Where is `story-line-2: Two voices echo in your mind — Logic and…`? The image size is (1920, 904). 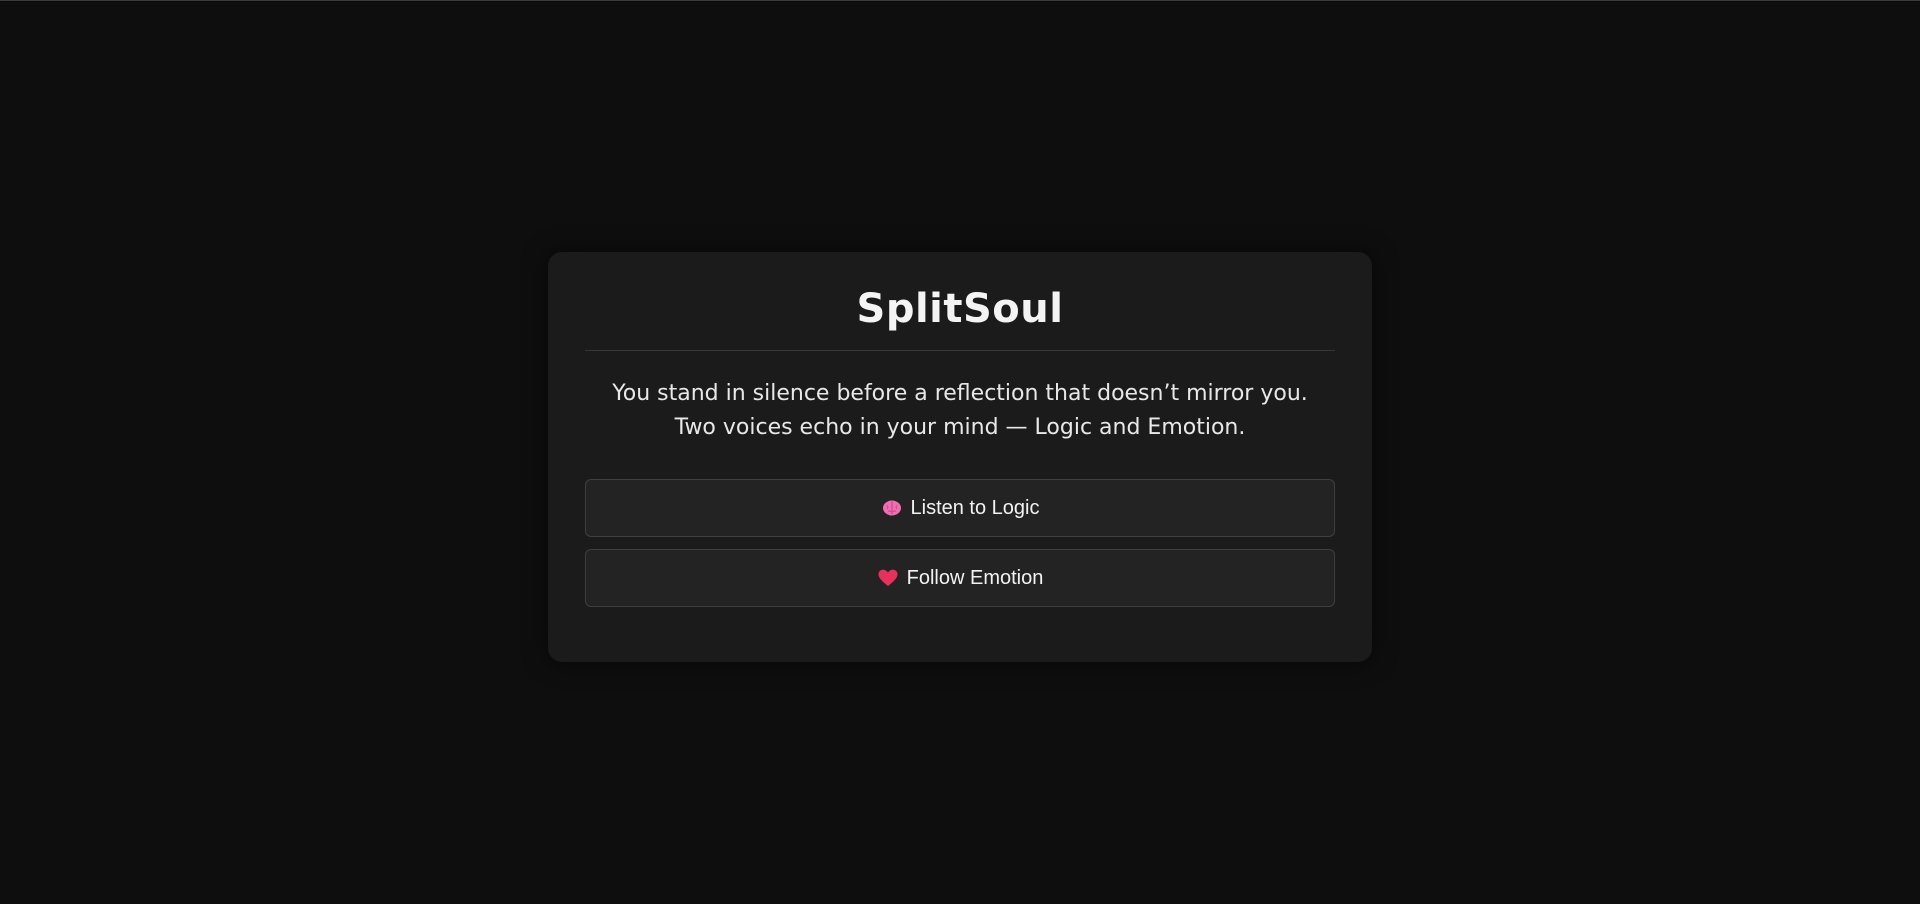
story-line-2: Two voices echo in your mind — Logic and… is located at coordinates (960, 427).